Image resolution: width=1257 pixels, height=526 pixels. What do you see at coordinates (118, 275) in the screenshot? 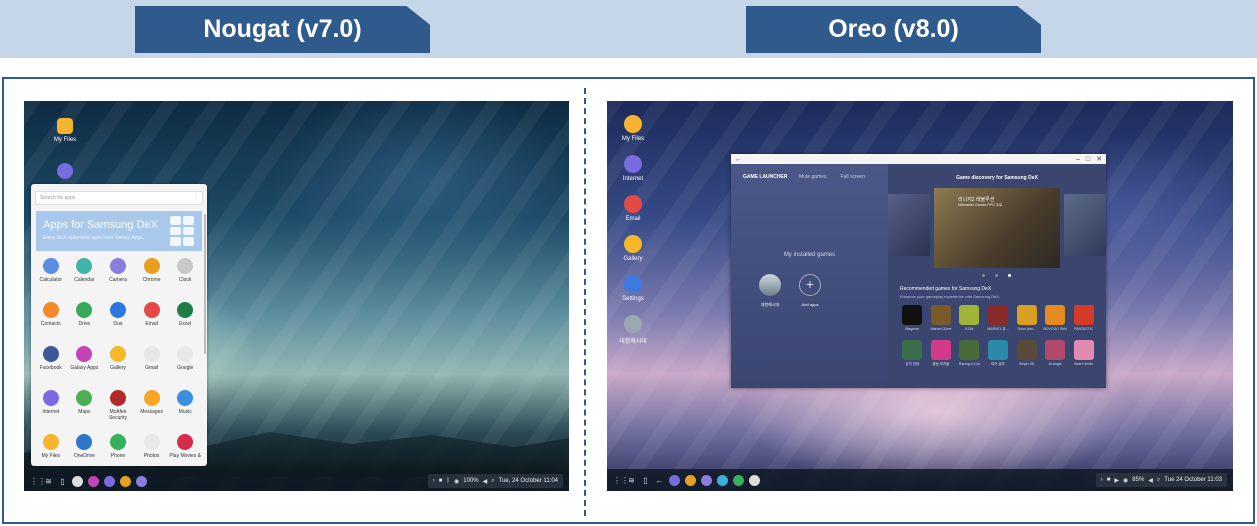
I see `drawer-app: Camera` at bounding box center [118, 275].